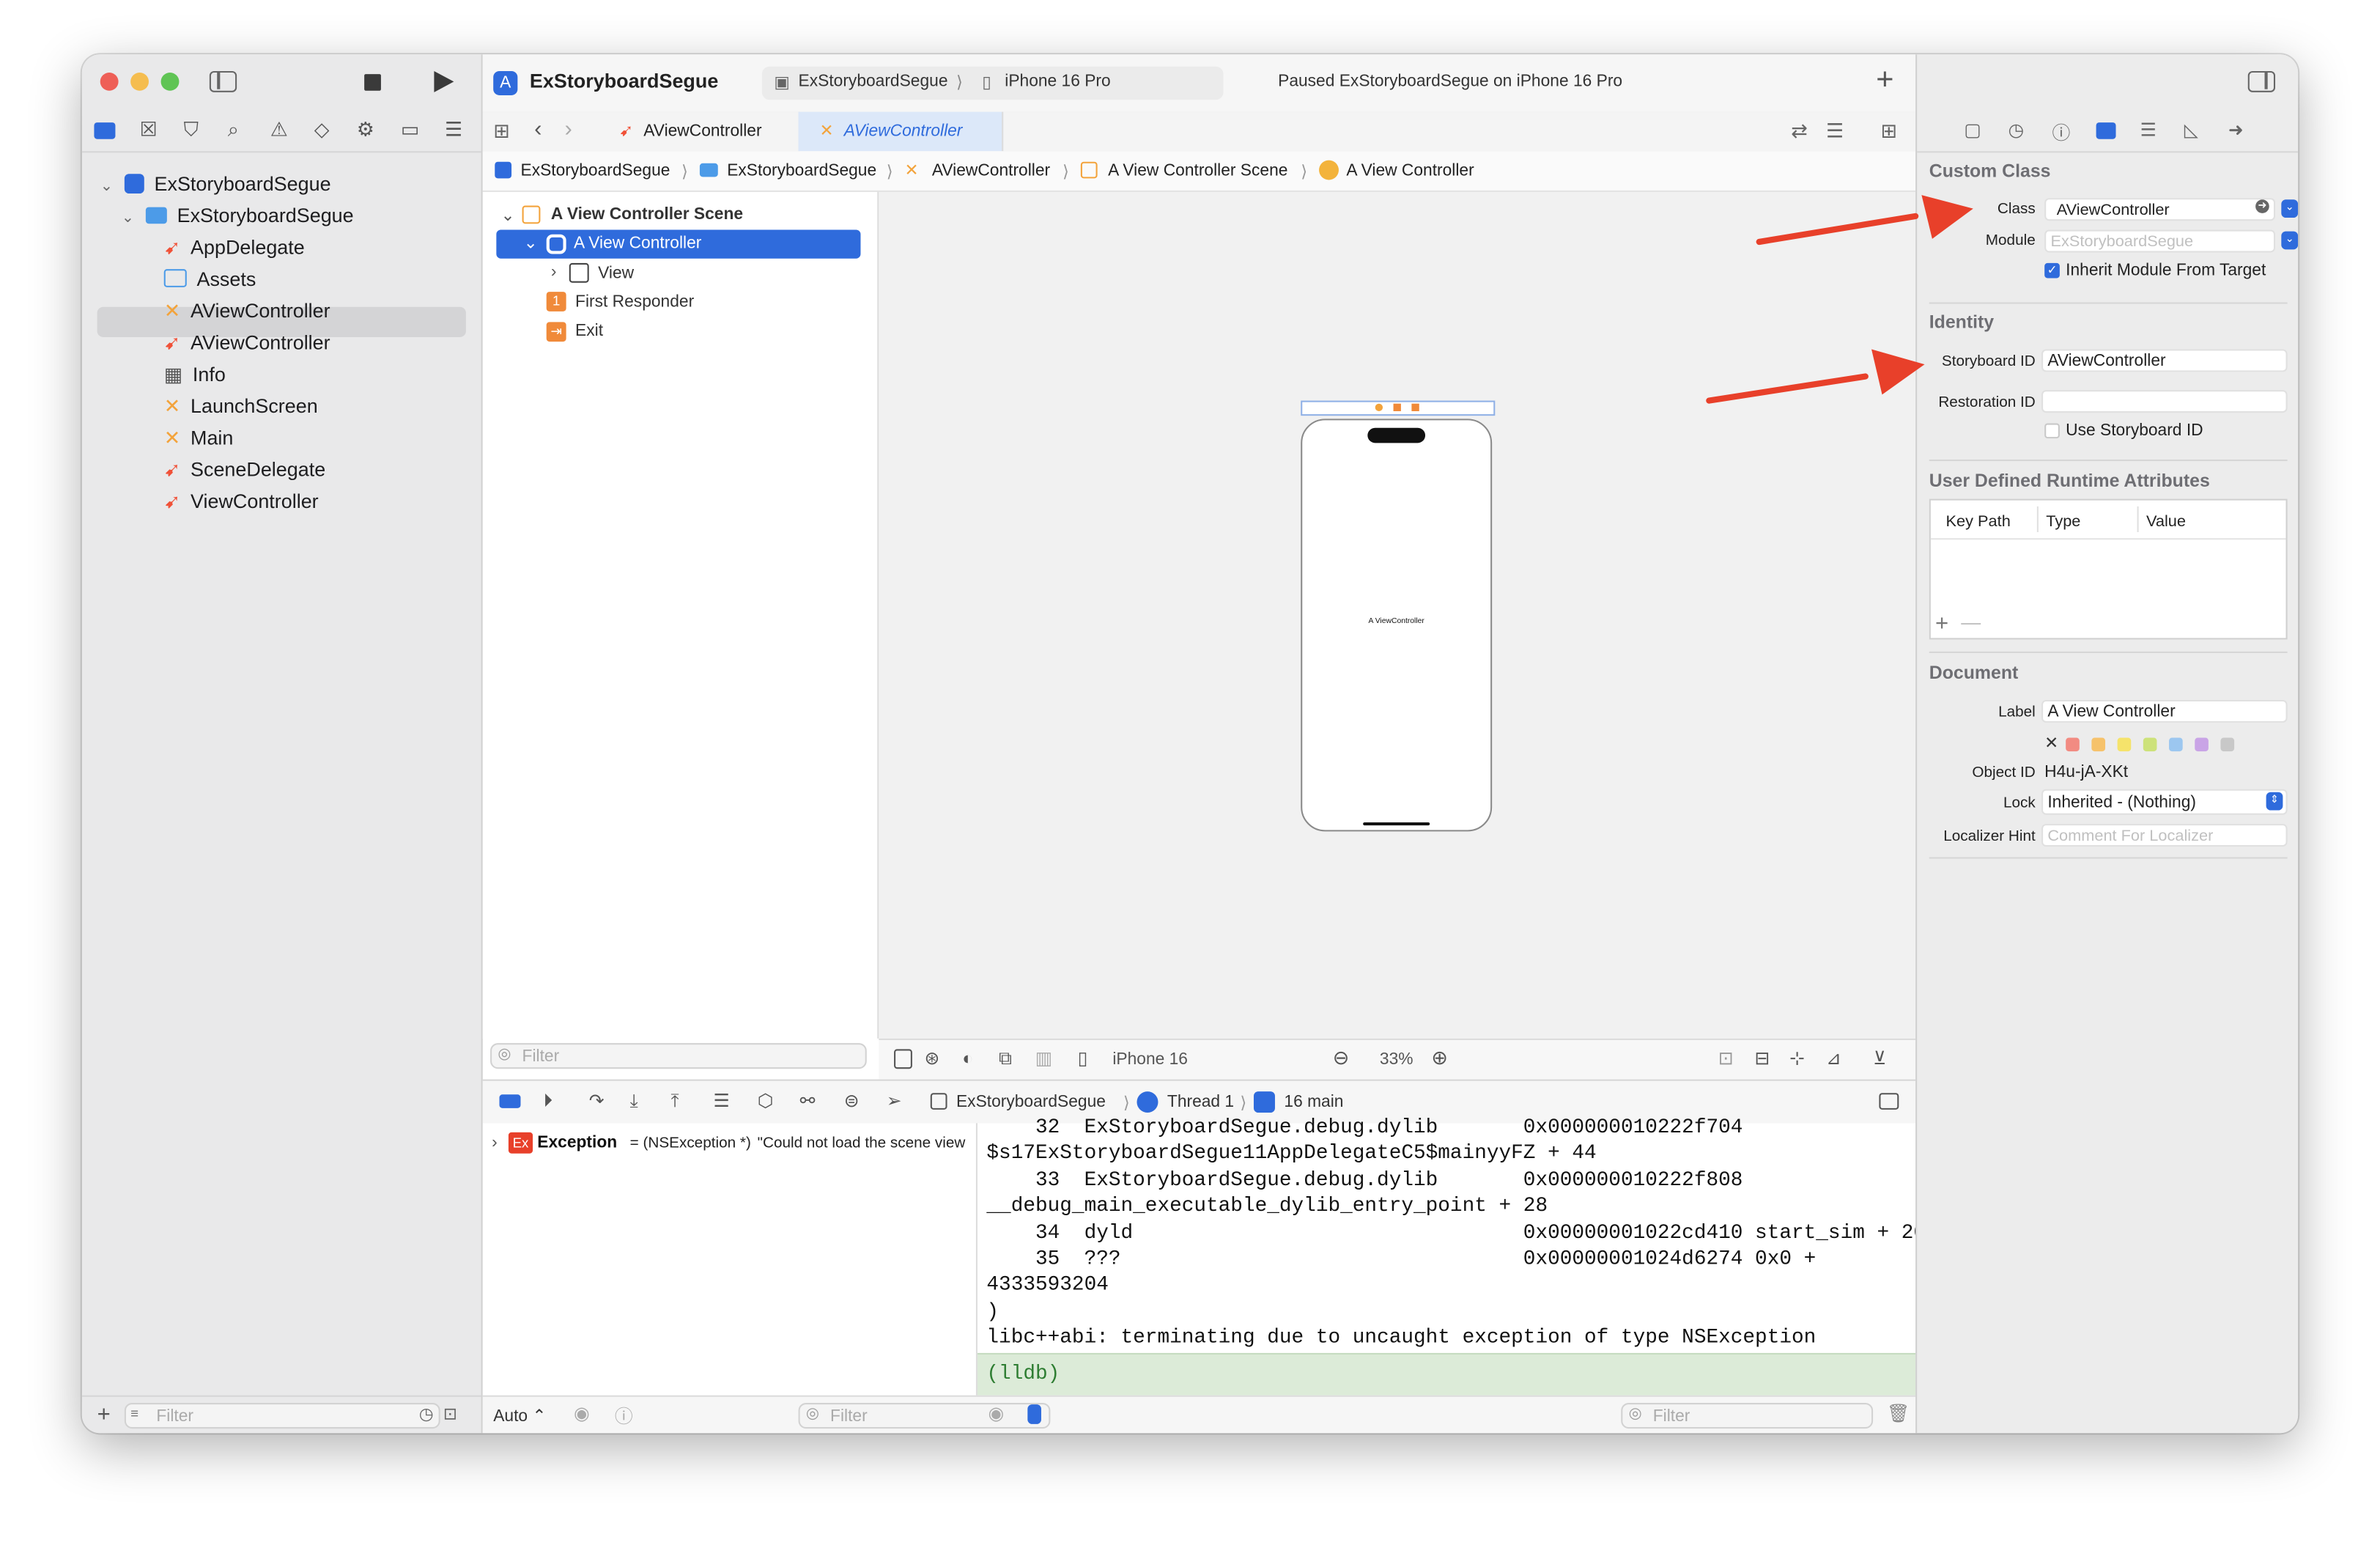 This screenshot has height=1548, width=2380. What do you see at coordinates (1815, 376) in the screenshot?
I see `arrow-to-storyboard-id-field` at bounding box center [1815, 376].